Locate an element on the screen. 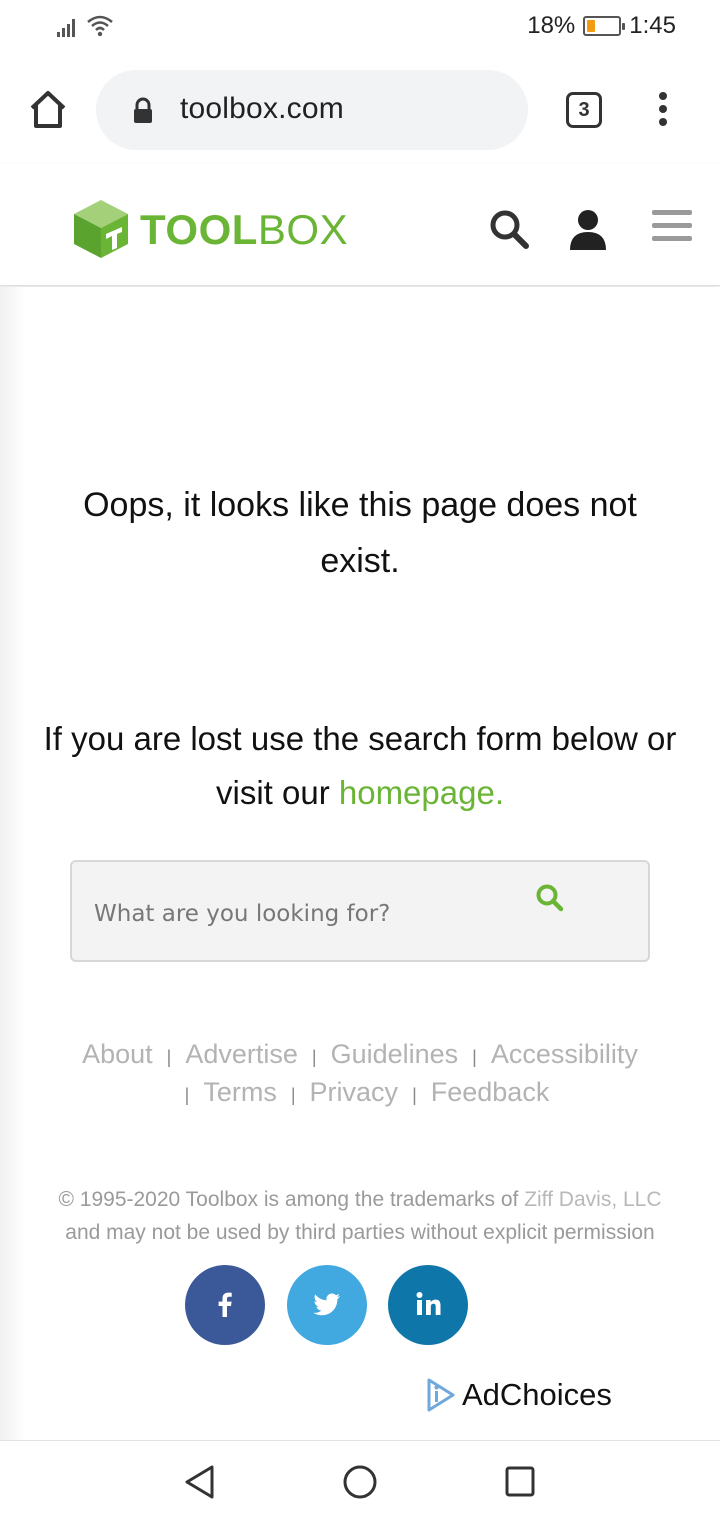 This screenshot has width=720, height=1520. facebook-icon is located at coordinates (225, 1304).